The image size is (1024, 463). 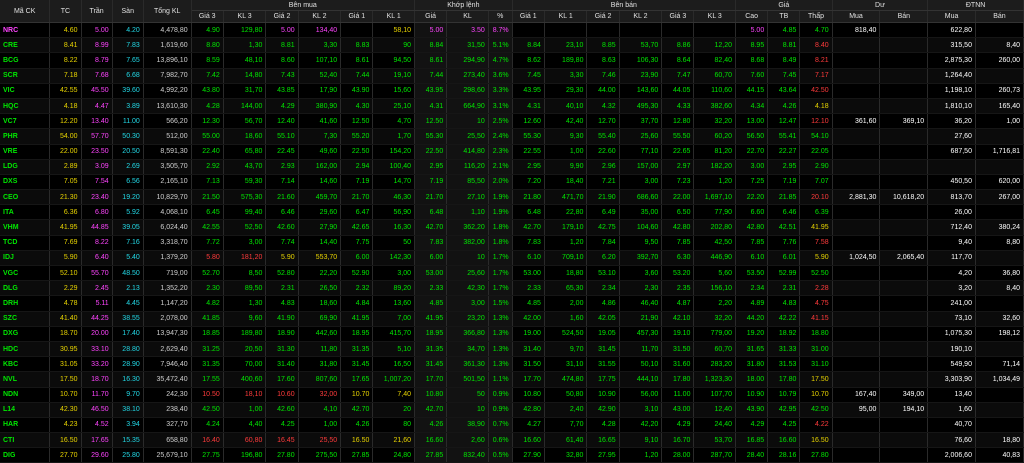 What do you see at coordinates (467, 121) in the screenshot?
I see `match-volume-cell: 10` at bounding box center [467, 121].